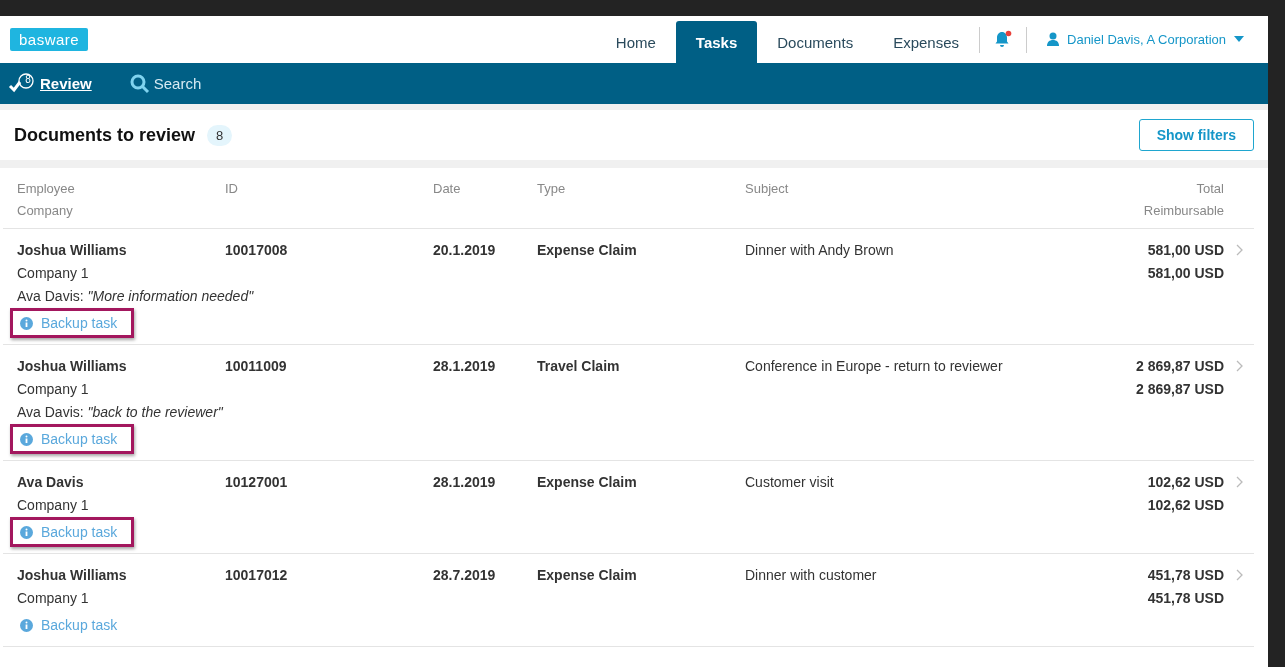 This screenshot has height=667, width=1285. What do you see at coordinates (926, 42) in the screenshot?
I see `nav-tab: Expenses` at bounding box center [926, 42].